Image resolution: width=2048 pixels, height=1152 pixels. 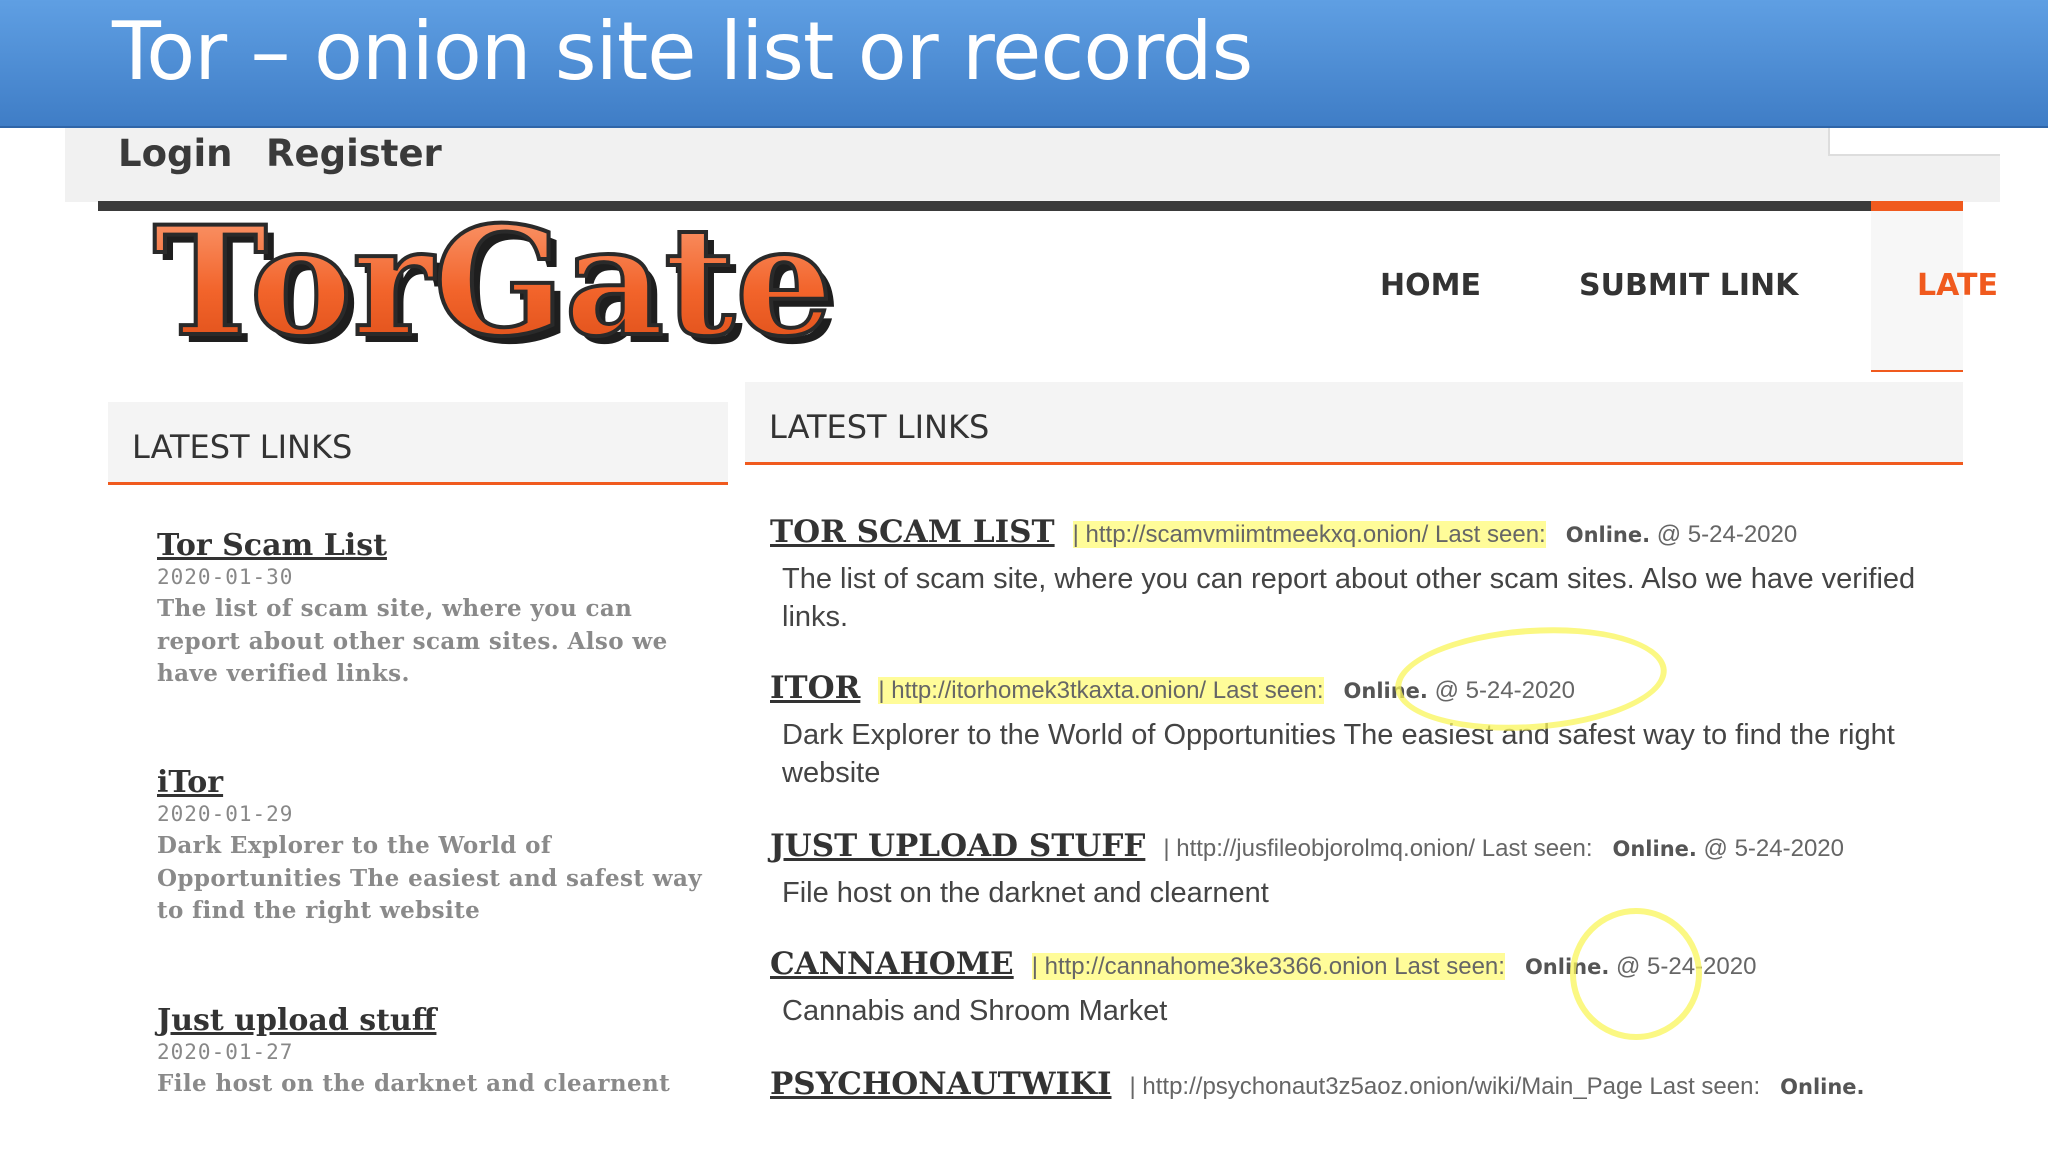 I want to click on main-heading: LATEST LINKS, so click(x=879, y=427).